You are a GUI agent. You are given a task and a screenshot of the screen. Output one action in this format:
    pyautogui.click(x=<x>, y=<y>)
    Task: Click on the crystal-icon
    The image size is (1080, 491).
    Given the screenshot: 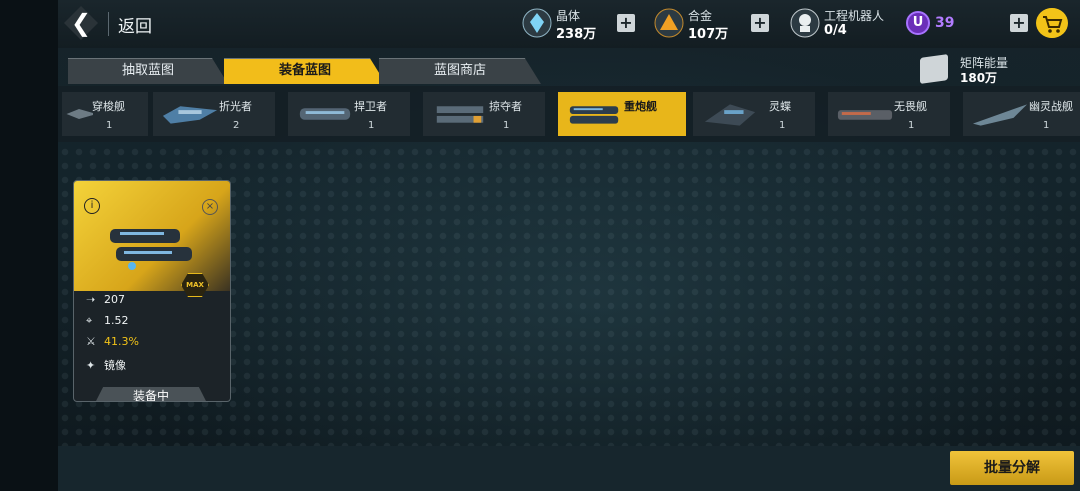 What is the action you would take?
    pyautogui.click(x=537, y=23)
    